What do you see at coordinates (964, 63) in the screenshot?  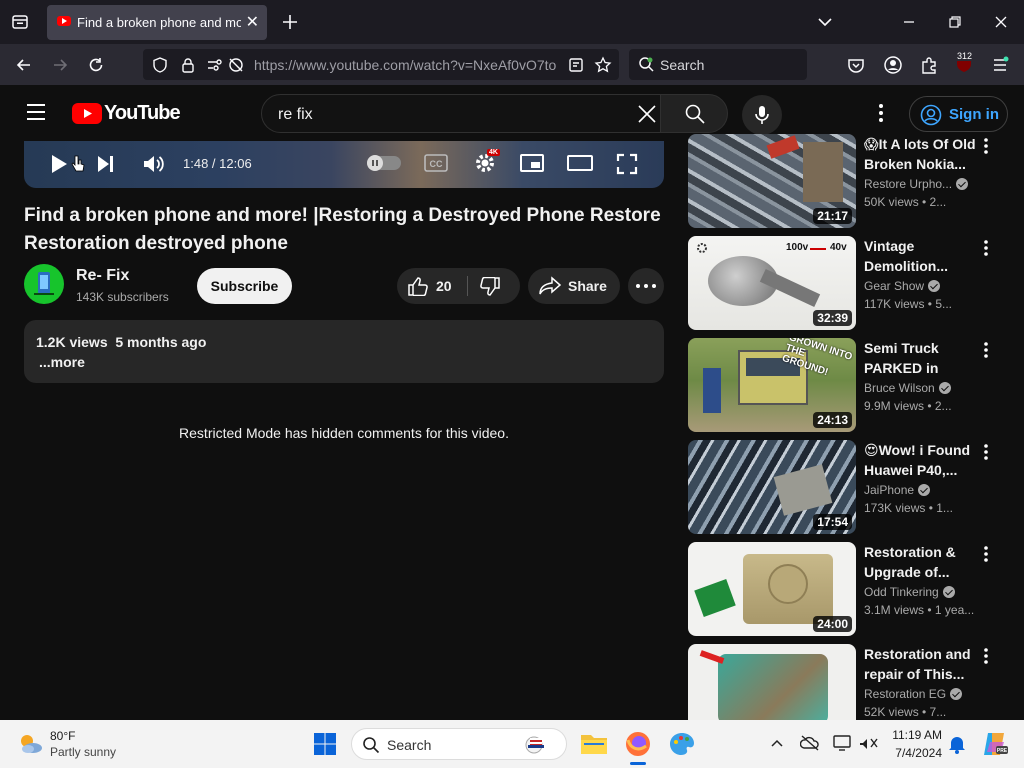 I see `ublock-extension-icon: 312` at bounding box center [964, 63].